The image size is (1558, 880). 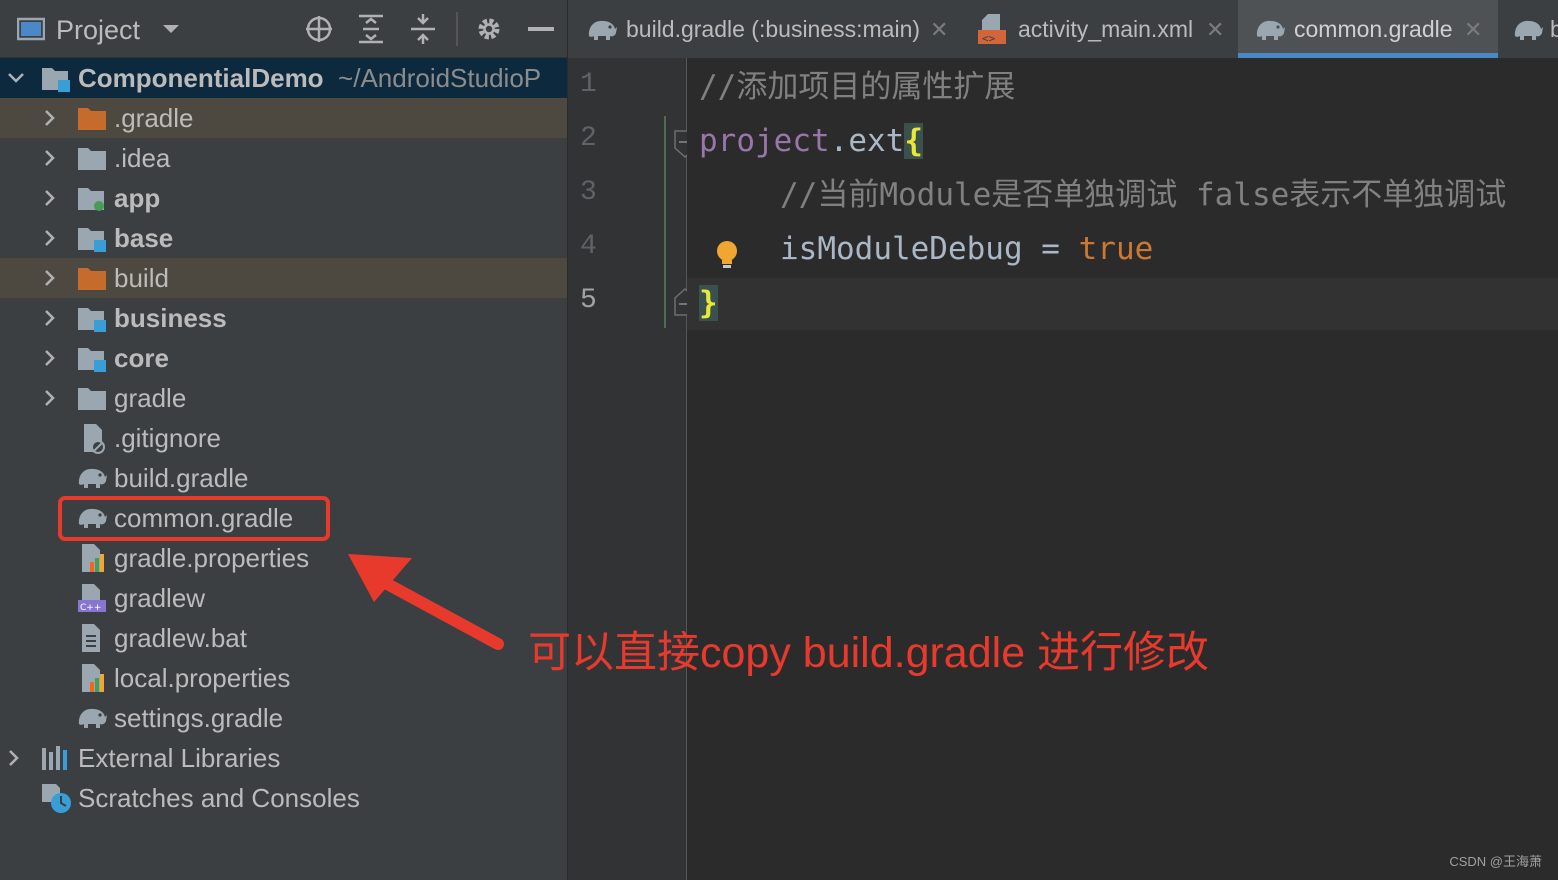 I want to click on line-number: 3, so click(x=588, y=192).